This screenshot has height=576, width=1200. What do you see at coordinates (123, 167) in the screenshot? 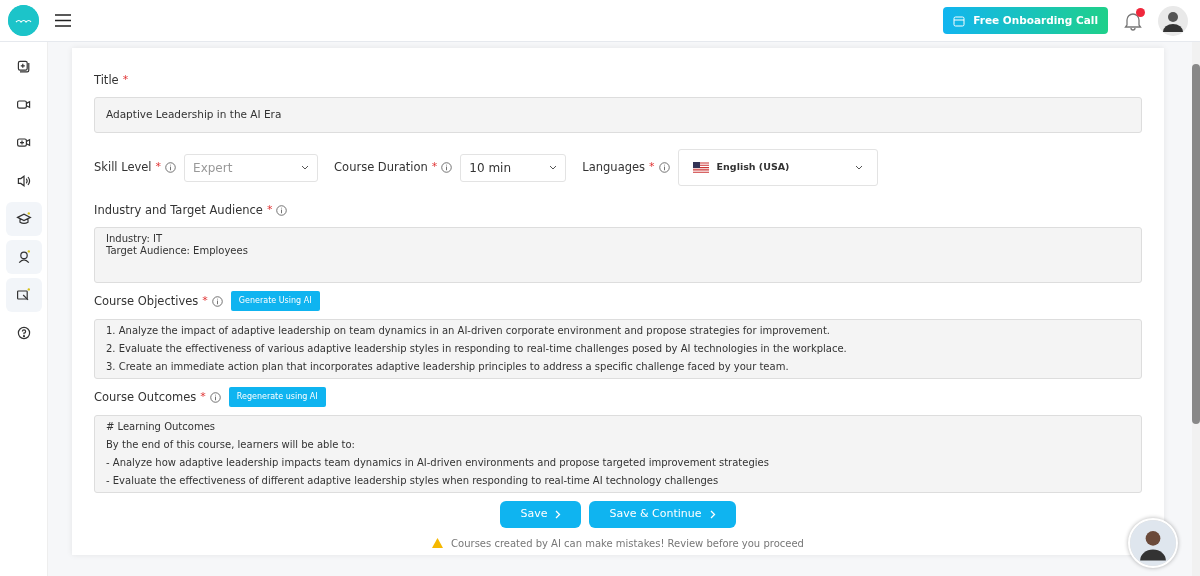
I see `field-label: Skill Level` at bounding box center [123, 167].